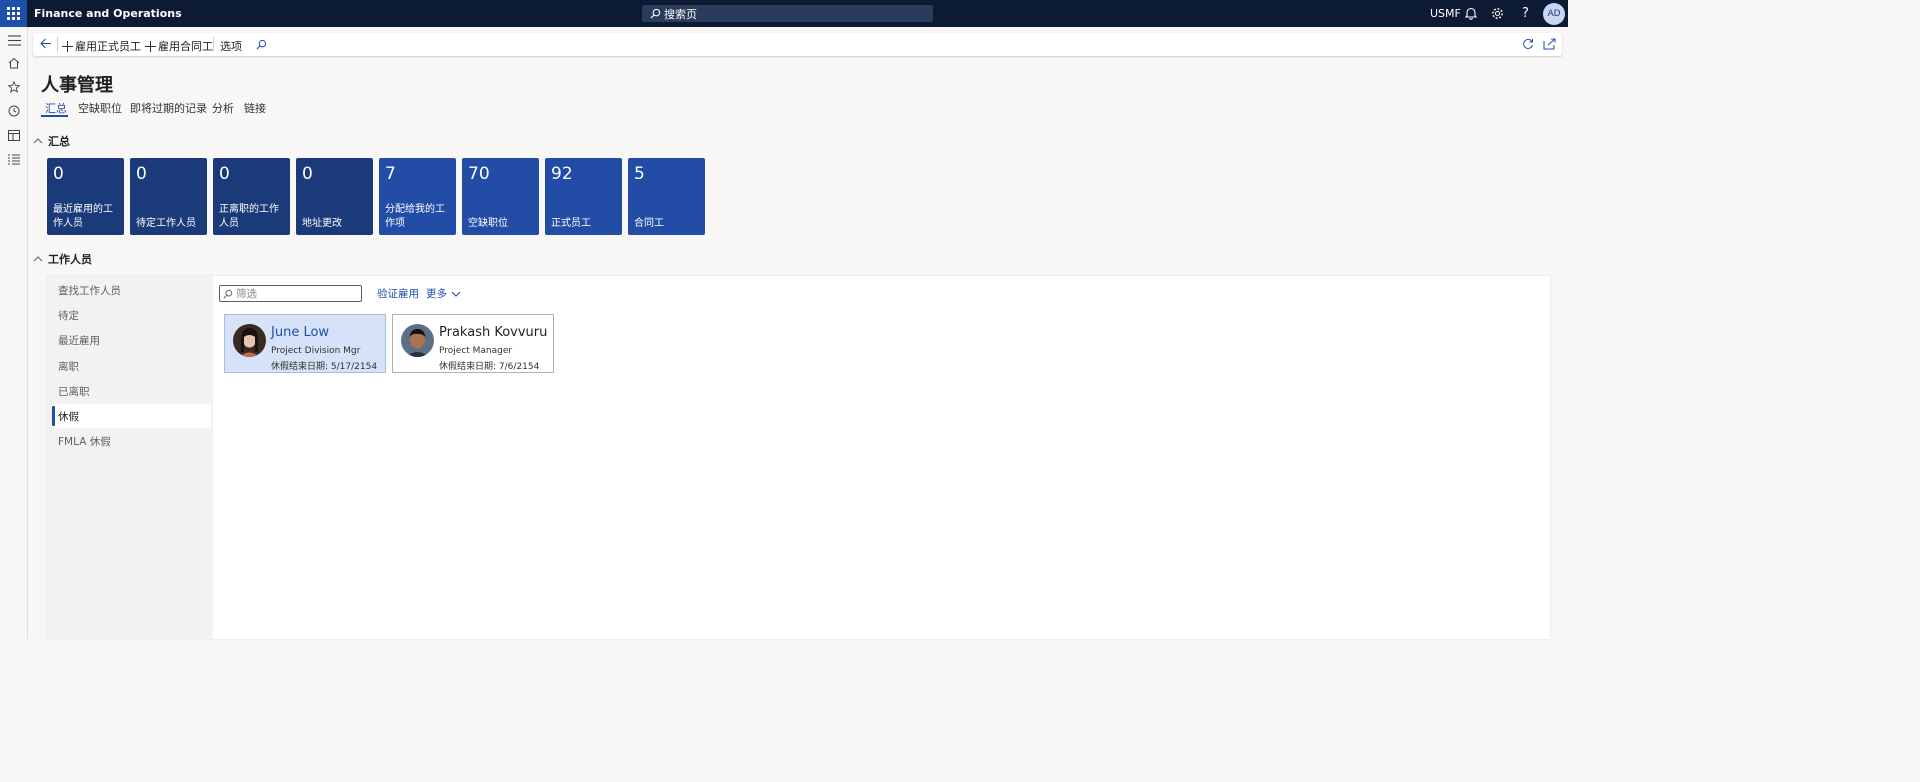 The image size is (1920, 782). Describe the element at coordinates (131, 366) in the screenshot. I see `nav-departing: 离职` at that location.